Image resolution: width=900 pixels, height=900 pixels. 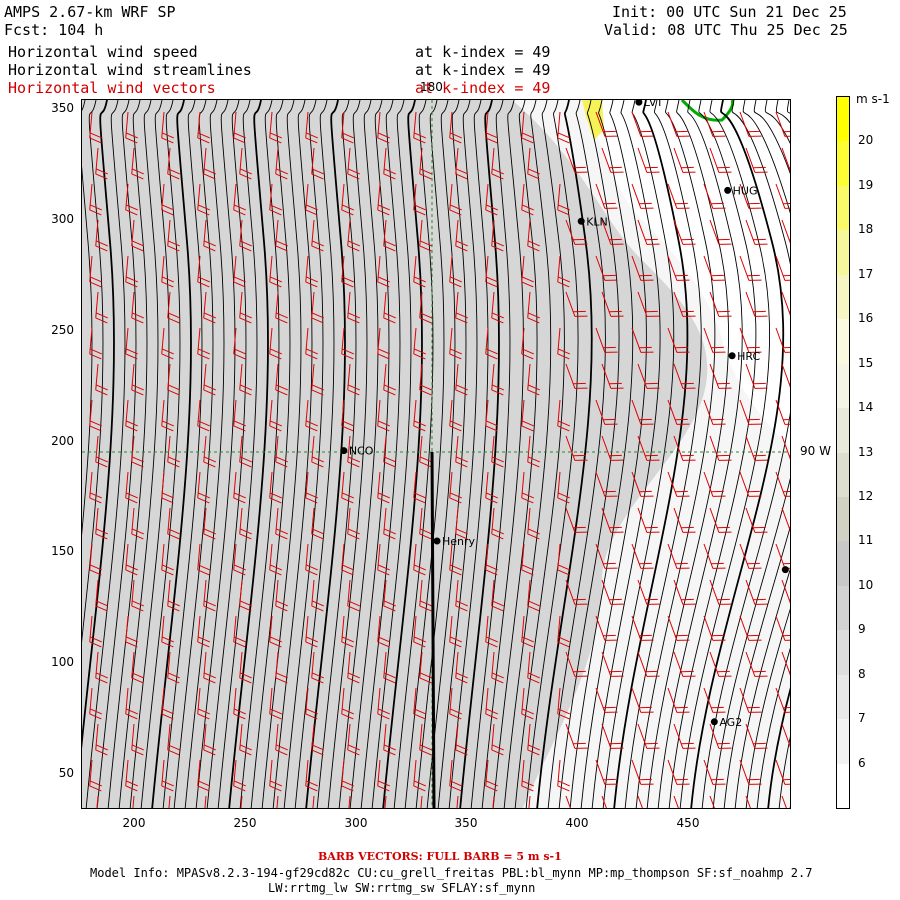 I want to click on model-title: AMPS 2.67-km WRF SP, so click(x=90, y=12).